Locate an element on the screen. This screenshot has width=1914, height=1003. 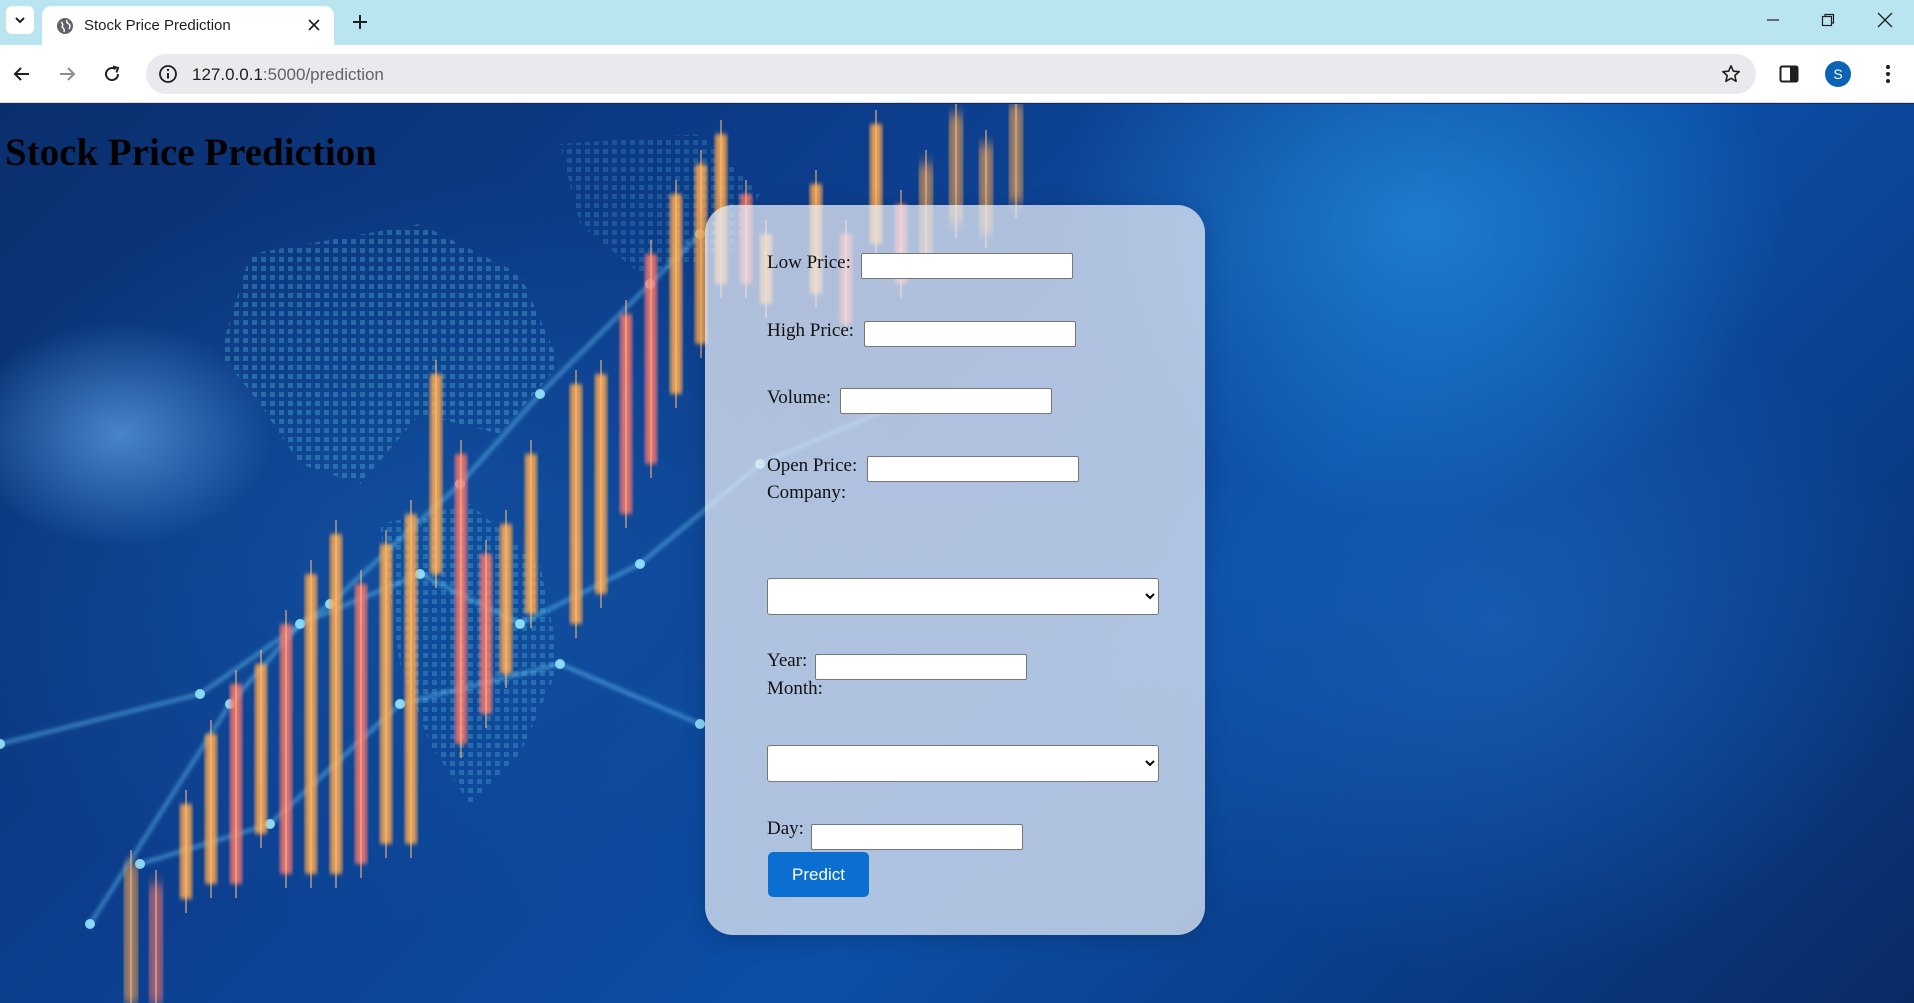
browser-menu-button is located at coordinates (1888, 74).